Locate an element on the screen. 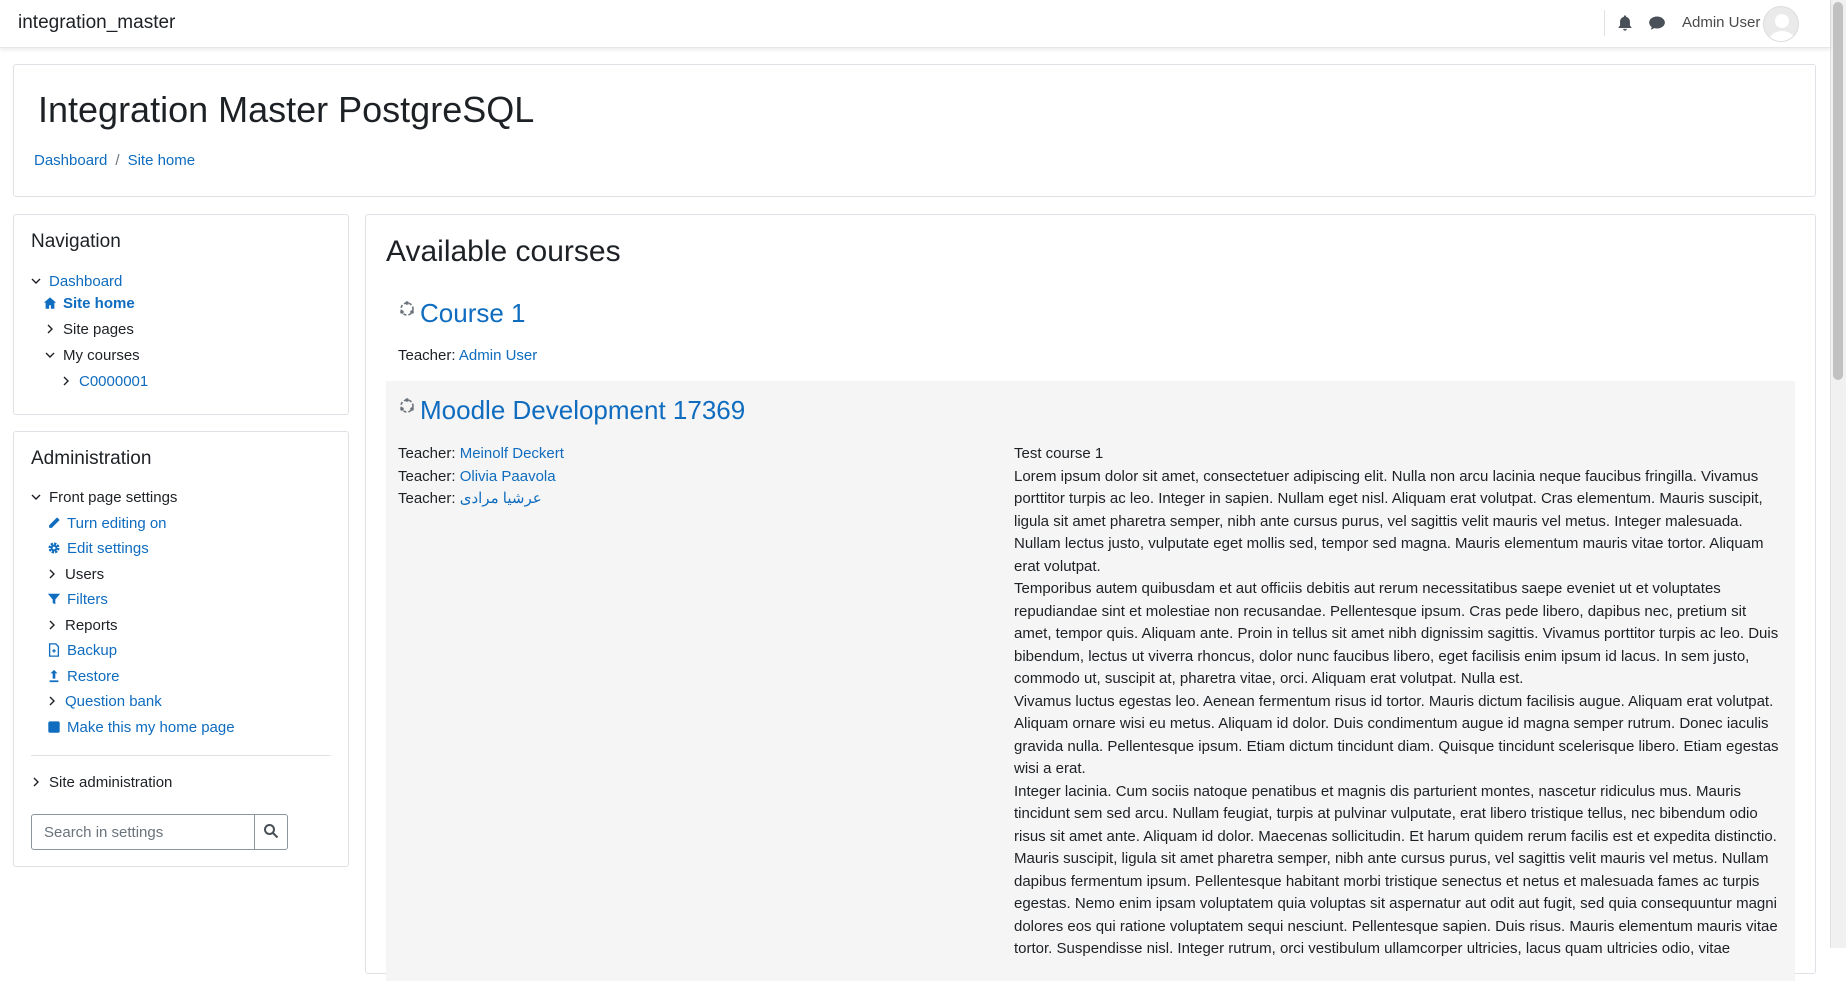 This screenshot has height=981, width=1846. admin-item-question-bank: Question bank is located at coordinates (104, 702).